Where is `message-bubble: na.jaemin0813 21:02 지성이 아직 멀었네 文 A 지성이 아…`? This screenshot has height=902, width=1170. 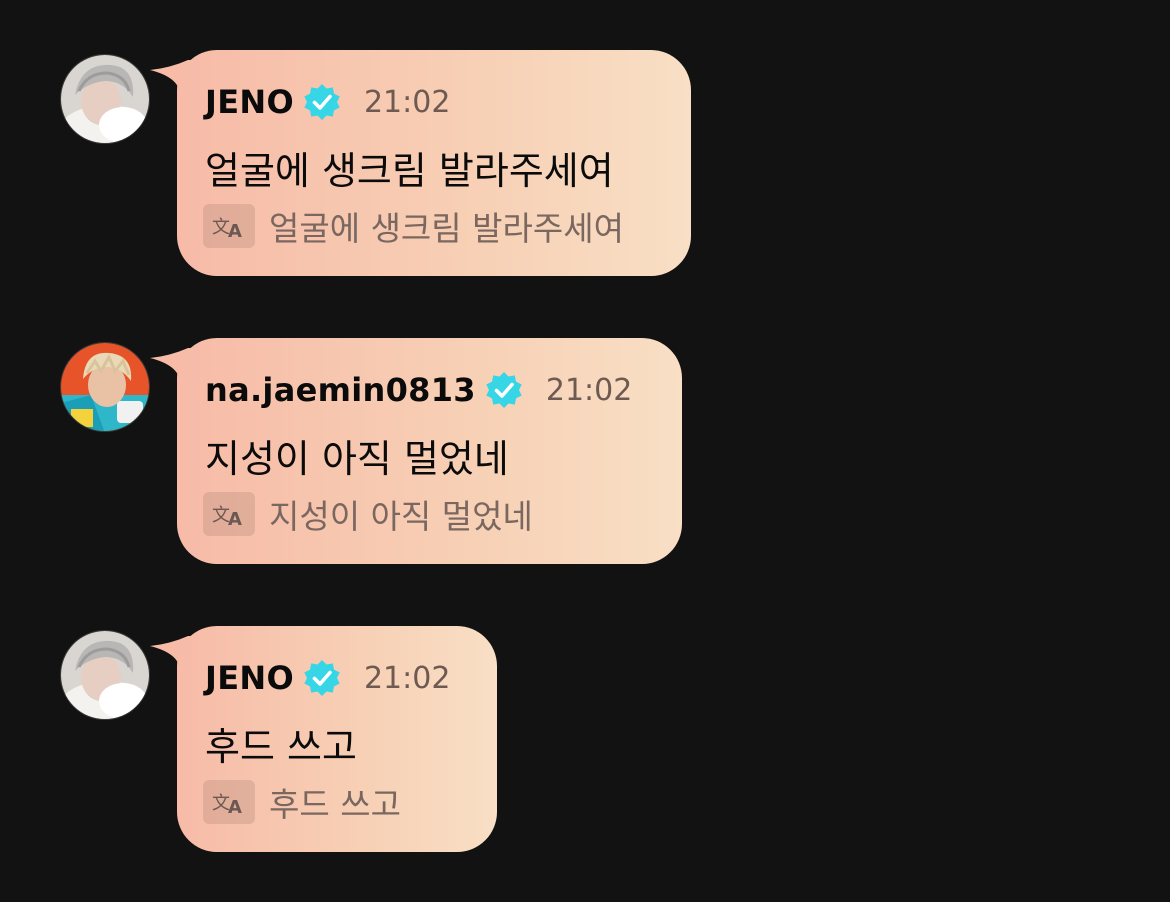 message-bubble: na.jaemin0813 21:02 지성이 아직 멀었네 文 A 지성이 아… is located at coordinates (429, 451).